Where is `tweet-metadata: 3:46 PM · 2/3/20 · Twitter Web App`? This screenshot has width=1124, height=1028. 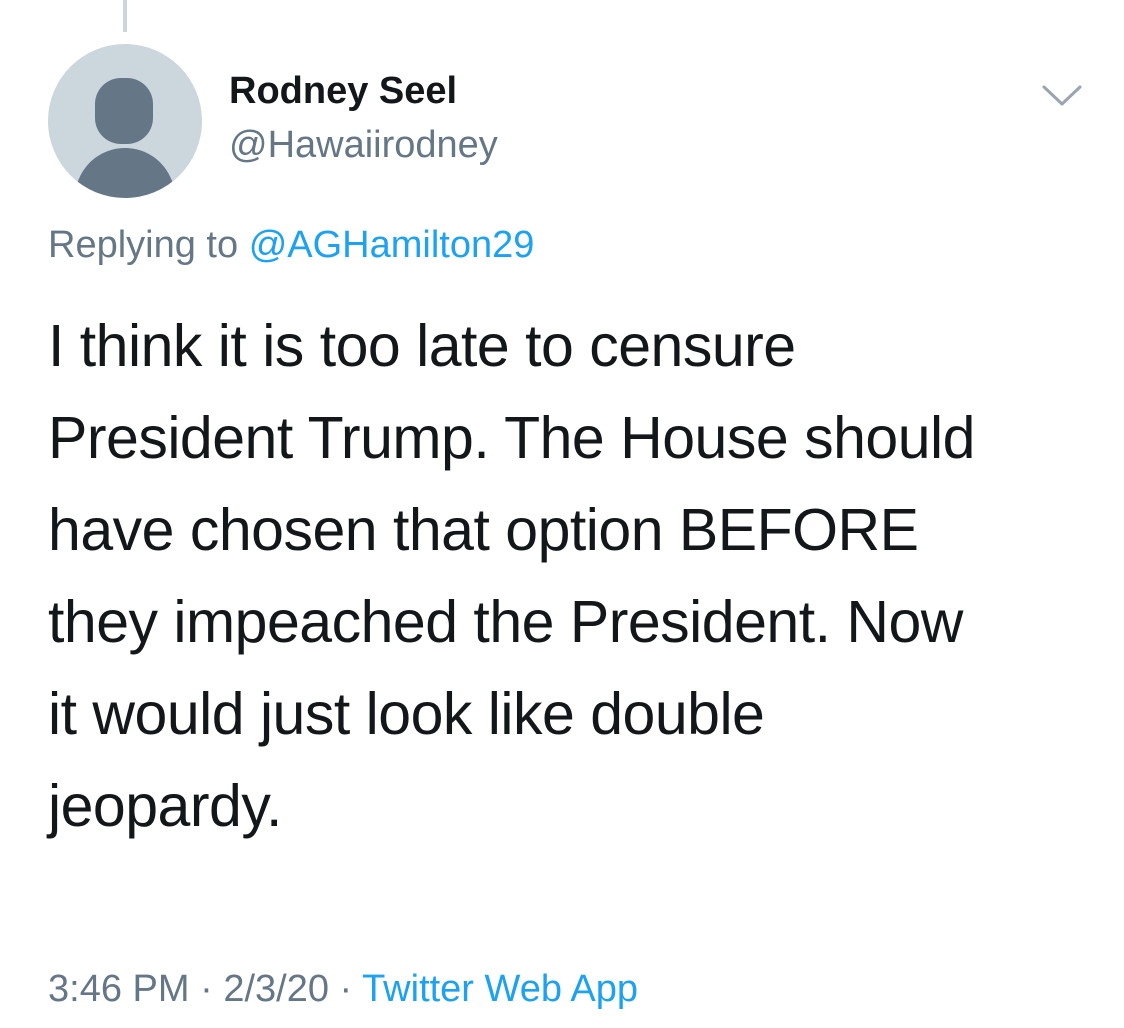 tweet-metadata: 3:46 PM · 2/3/20 · Twitter Web App is located at coordinates (343, 989).